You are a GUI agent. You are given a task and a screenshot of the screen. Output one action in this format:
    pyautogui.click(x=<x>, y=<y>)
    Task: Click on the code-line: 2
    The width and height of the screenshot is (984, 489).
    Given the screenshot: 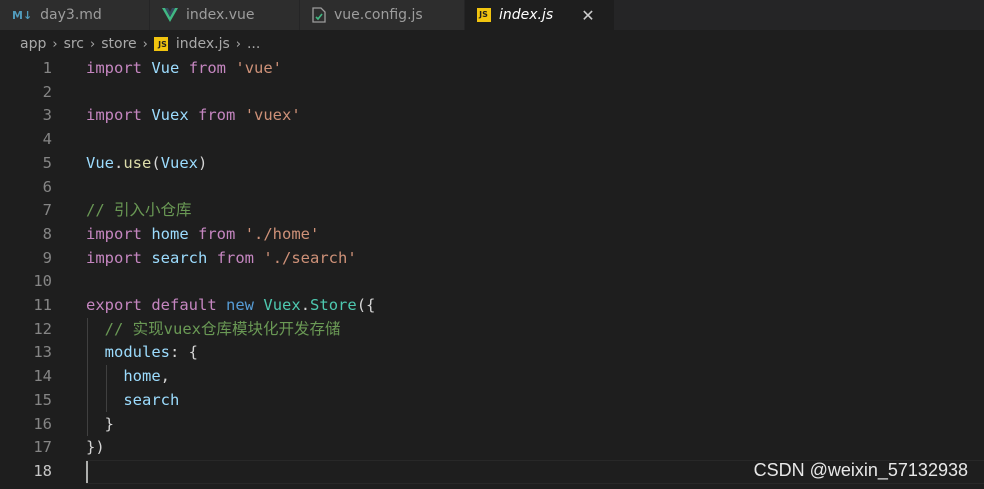 What is the action you would take?
    pyautogui.click(x=492, y=93)
    